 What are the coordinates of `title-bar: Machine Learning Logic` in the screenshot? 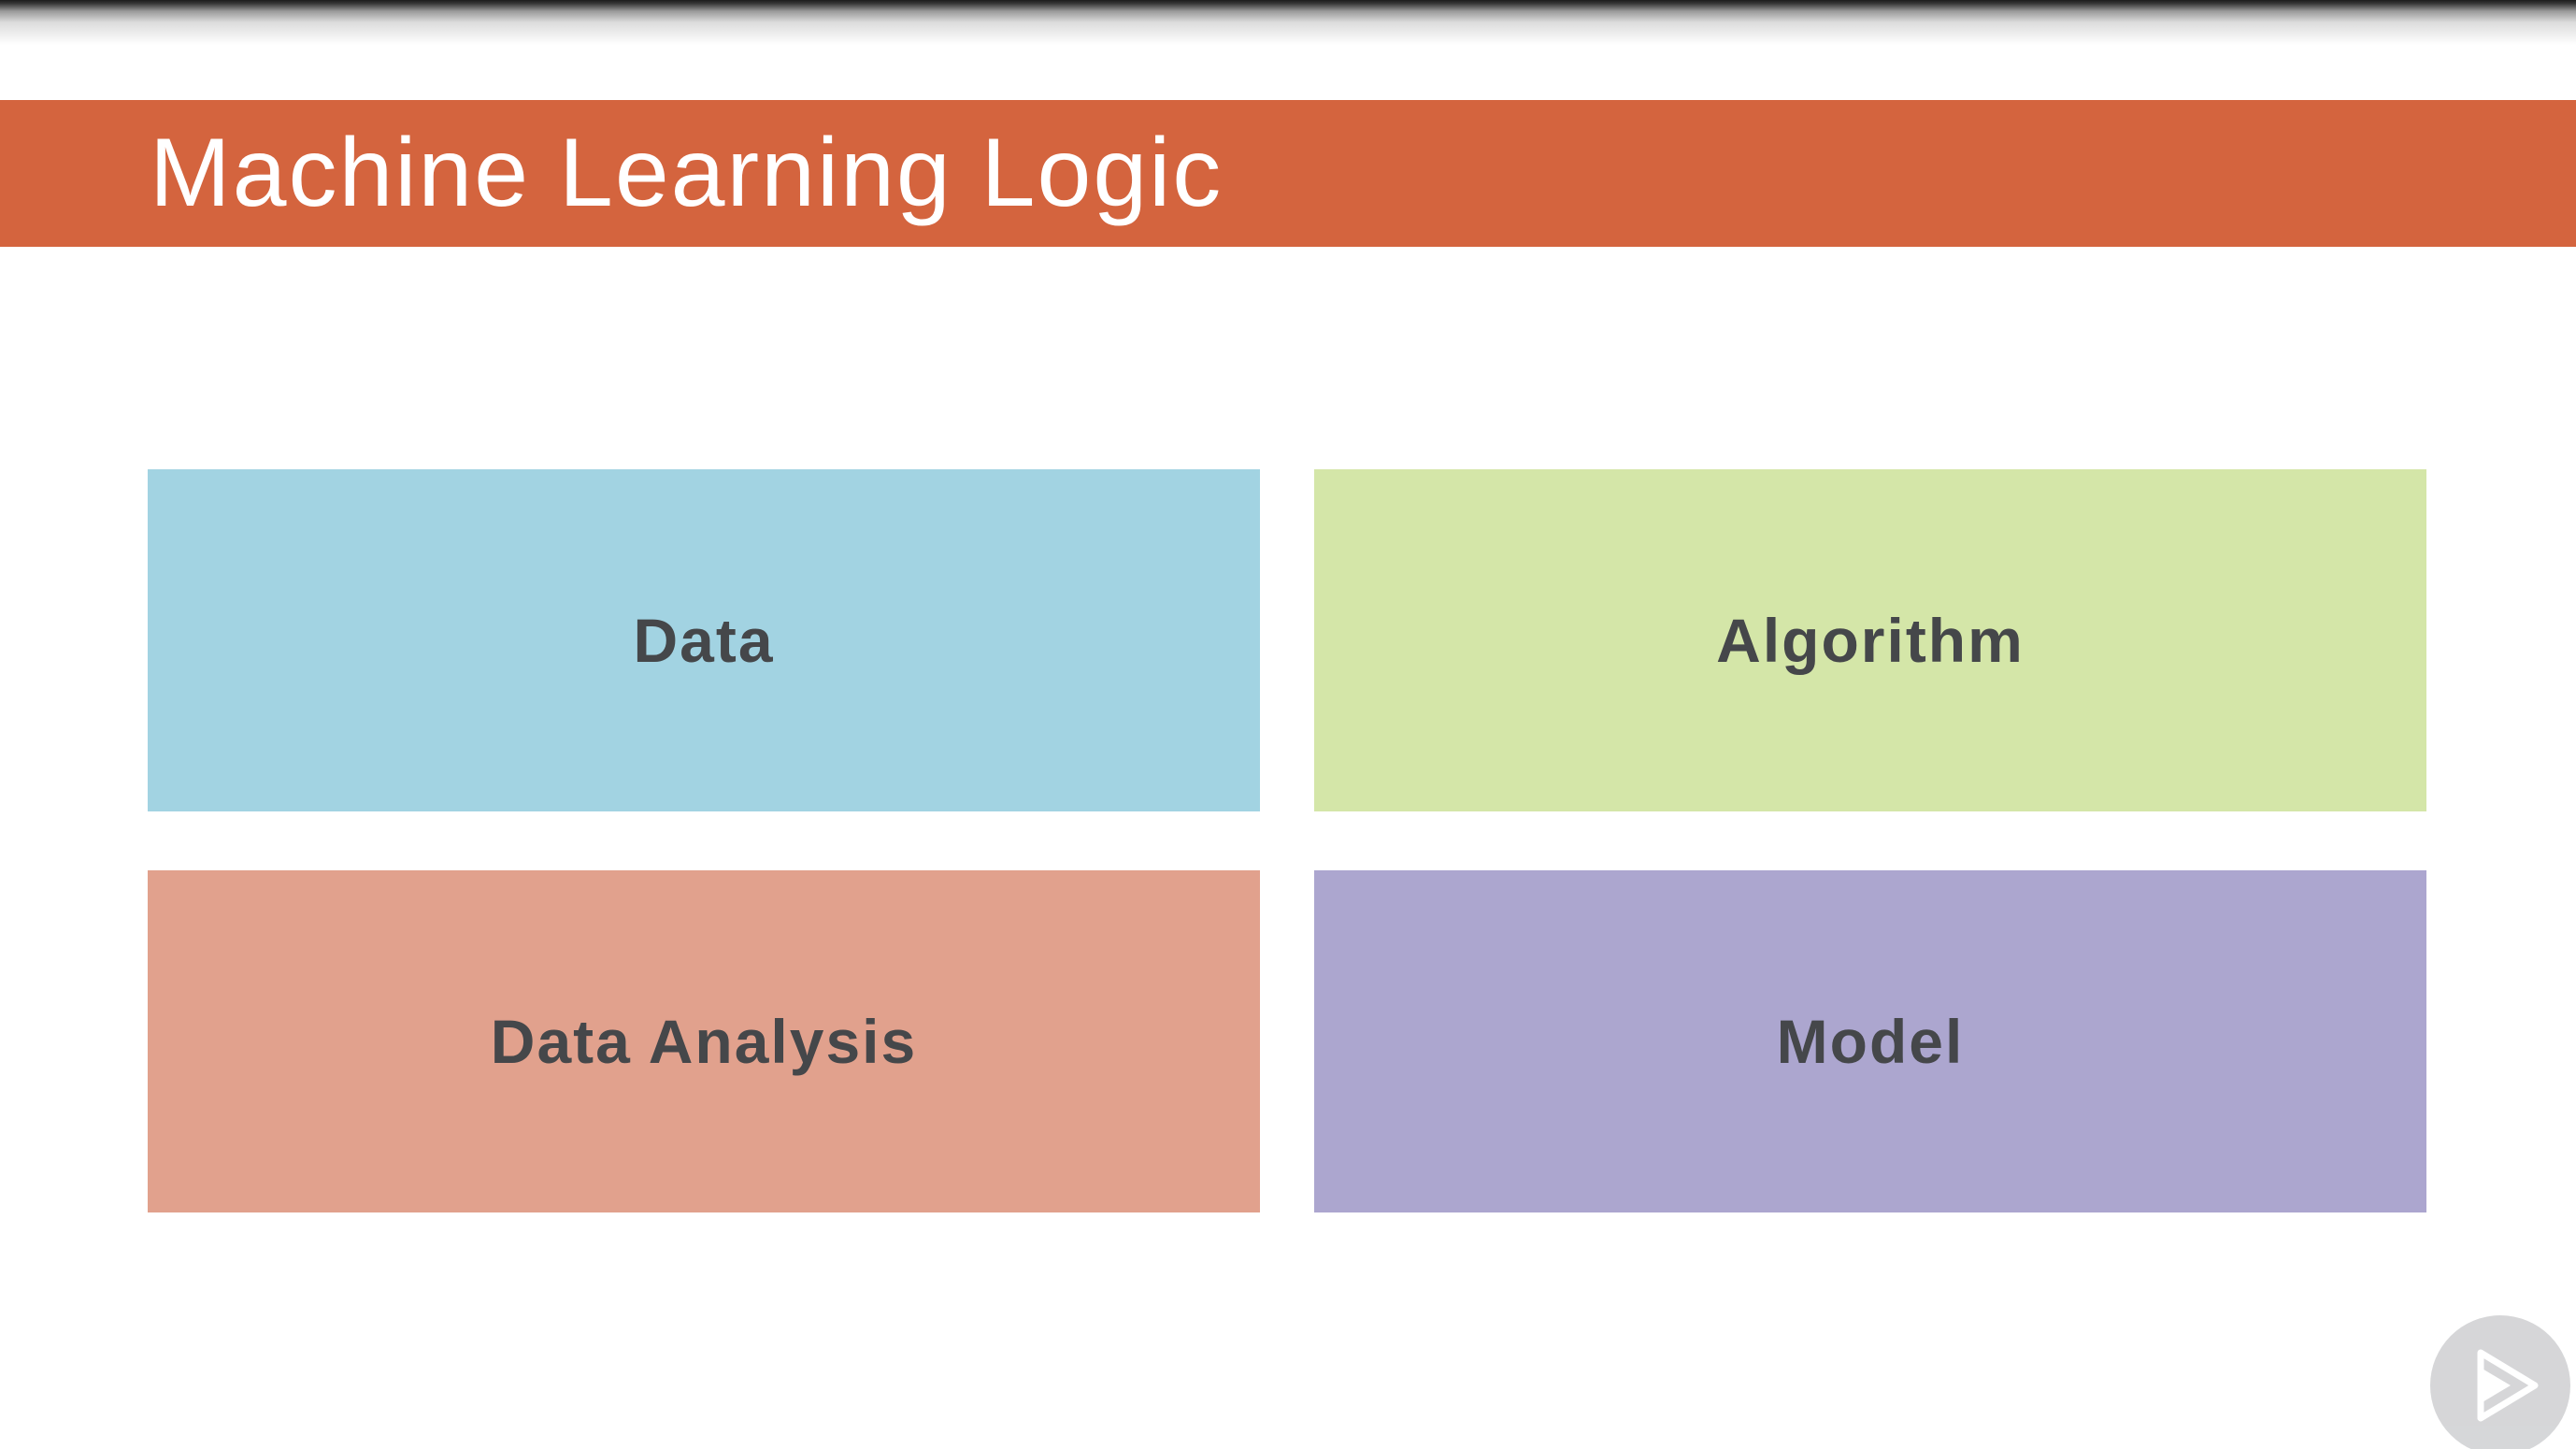 It's located at (1288, 173).